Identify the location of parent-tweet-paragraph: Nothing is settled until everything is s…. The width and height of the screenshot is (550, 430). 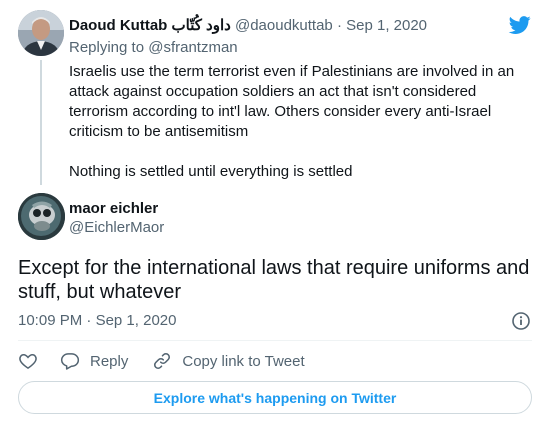
(211, 171).